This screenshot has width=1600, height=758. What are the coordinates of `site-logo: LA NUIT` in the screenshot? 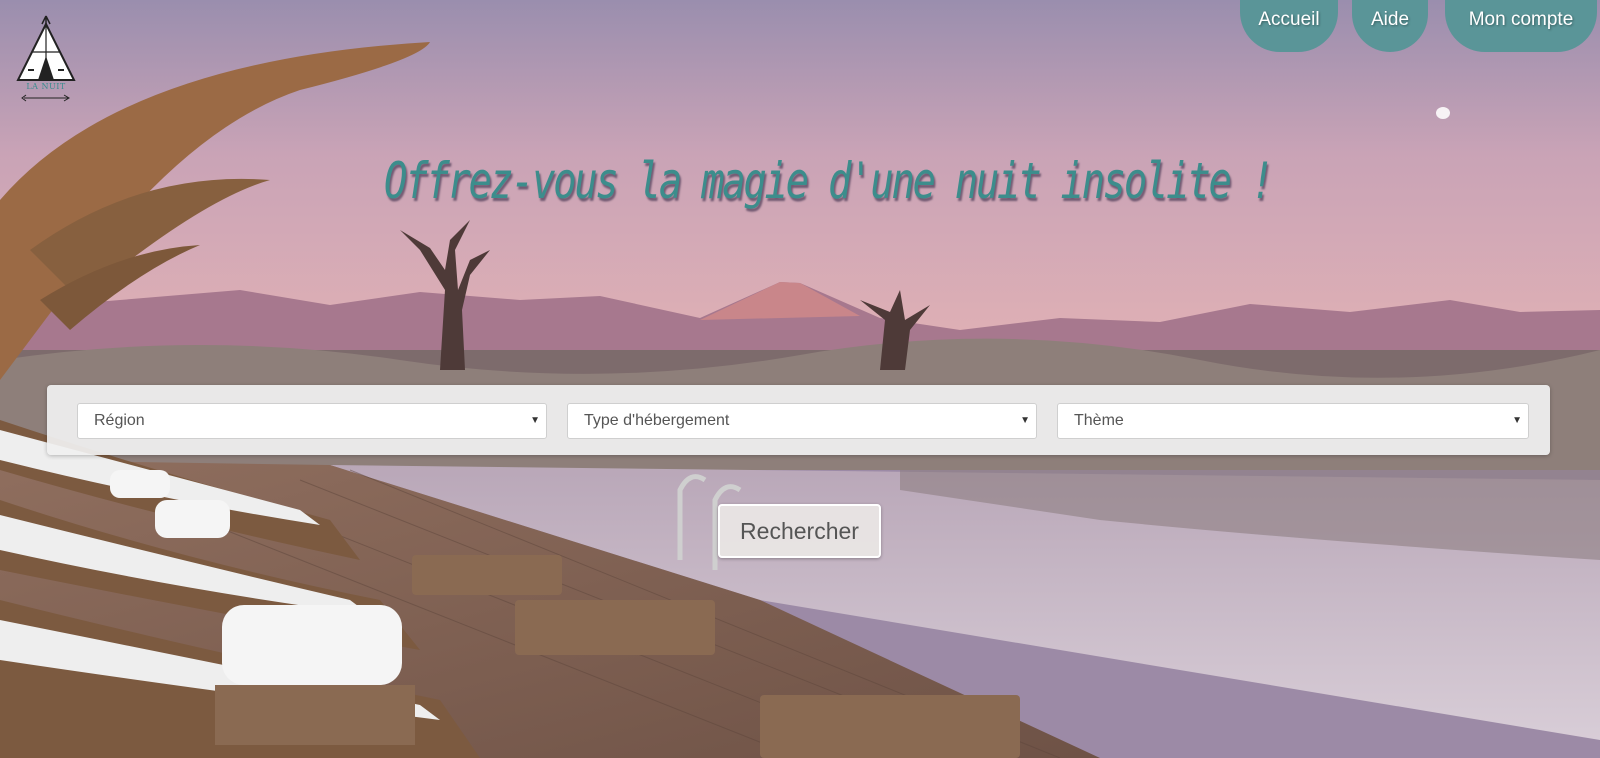 It's located at (49, 59).